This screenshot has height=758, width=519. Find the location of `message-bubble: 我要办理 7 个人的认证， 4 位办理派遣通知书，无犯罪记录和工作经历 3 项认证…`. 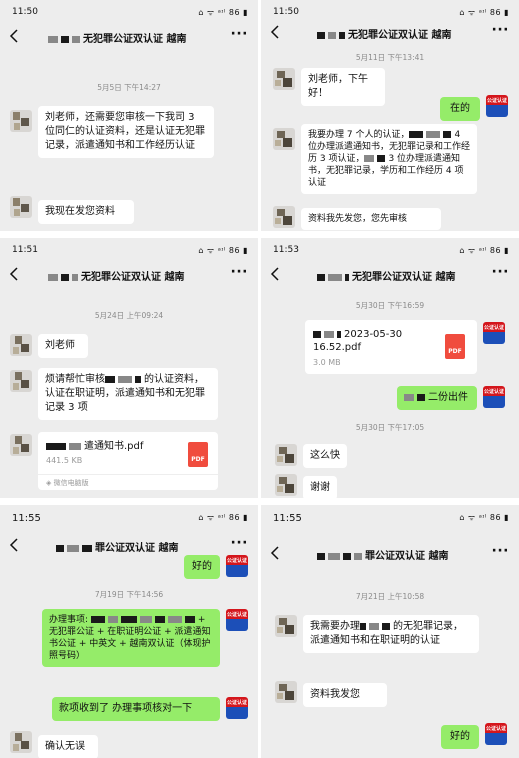

message-bubble: 我要办理 7 个人的认证， 4 位办理派遣通知书，无犯罪记录和工作经历 3 项认证… is located at coordinates (389, 159).